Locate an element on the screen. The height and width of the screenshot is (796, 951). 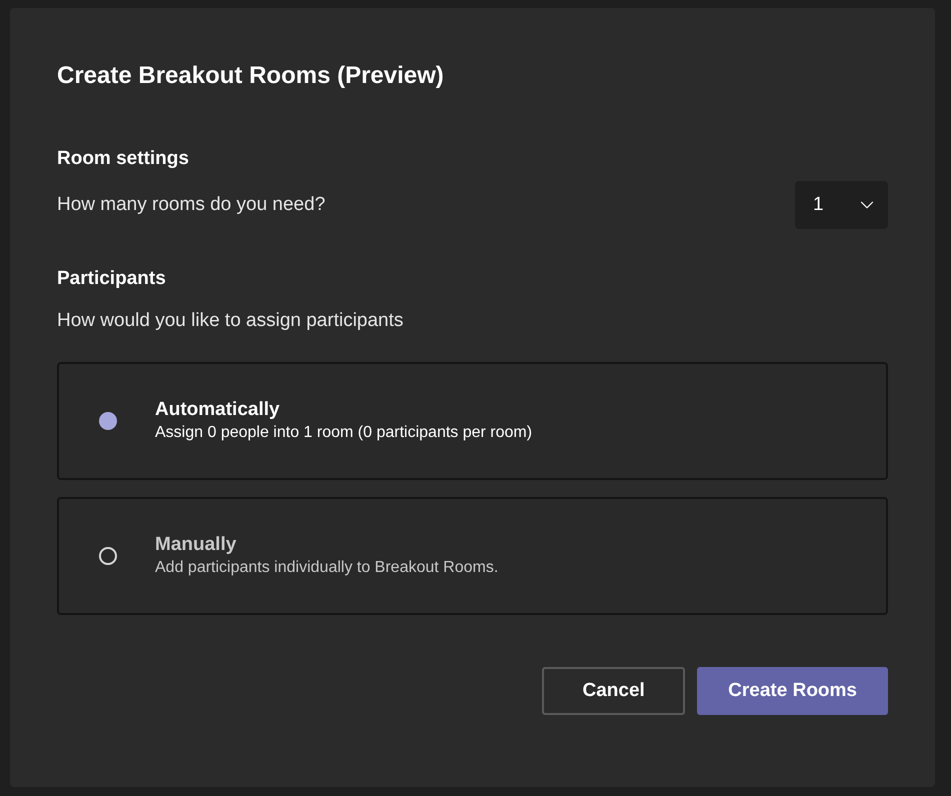
radio-selected is located at coordinates (108, 421).